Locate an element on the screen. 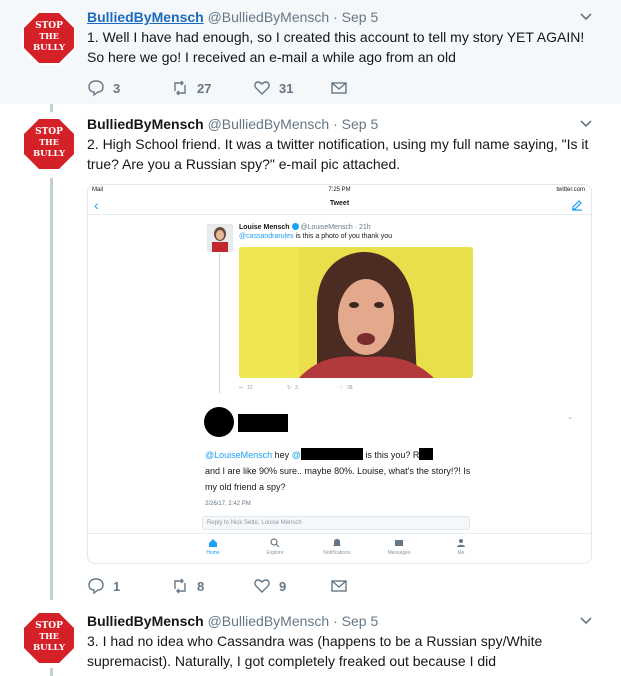  woman-photo is located at coordinates (356, 312).